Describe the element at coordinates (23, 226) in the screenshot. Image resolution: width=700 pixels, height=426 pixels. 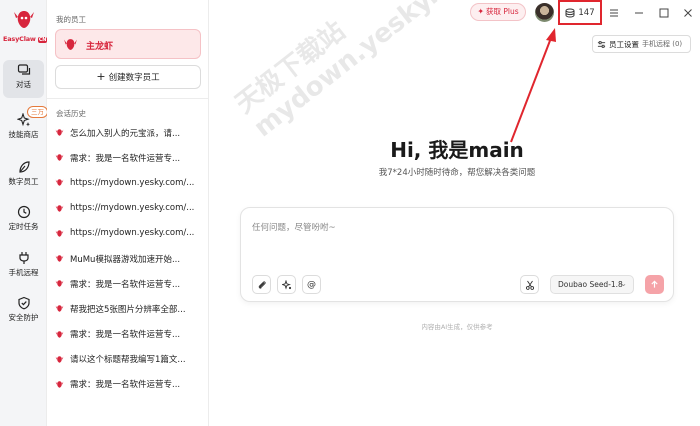
I see `rail-label-scheduled-tasks: 定时任务` at that location.